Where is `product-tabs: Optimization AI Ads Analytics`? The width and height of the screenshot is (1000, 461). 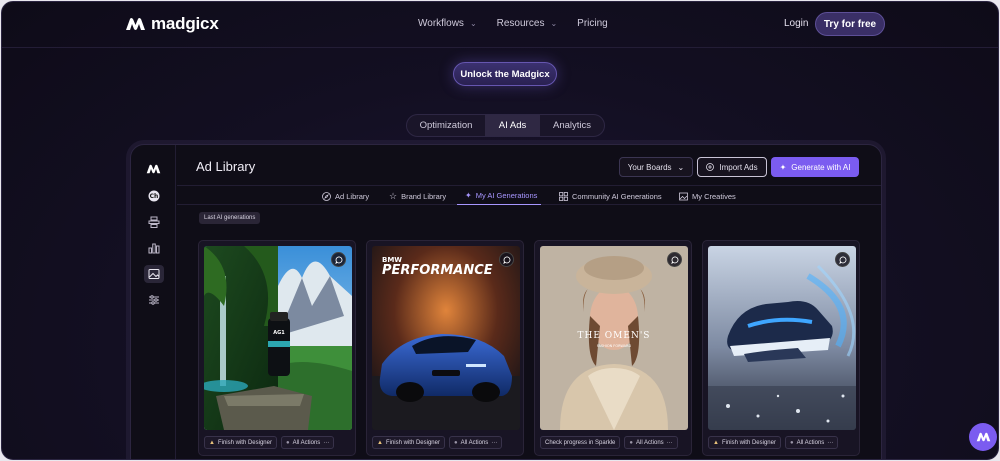
product-tabs: Optimization AI Ads Analytics is located at coordinates (505, 125).